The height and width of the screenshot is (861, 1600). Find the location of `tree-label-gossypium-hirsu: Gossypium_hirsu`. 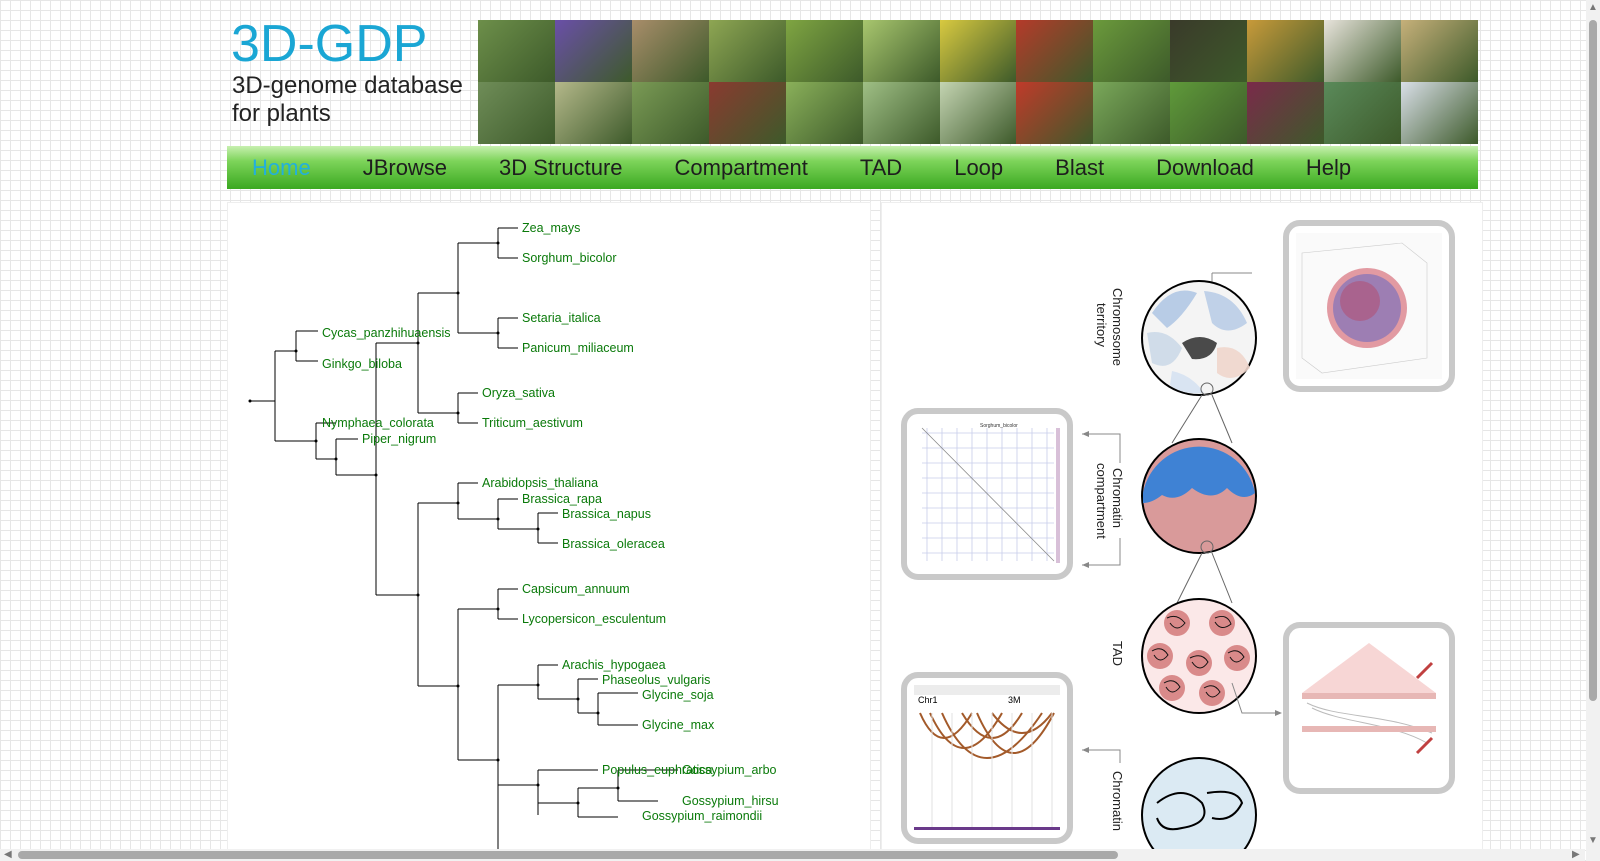

tree-label-gossypium-hirsu: Gossypium_hirsu is located at coordinates (730, 801).